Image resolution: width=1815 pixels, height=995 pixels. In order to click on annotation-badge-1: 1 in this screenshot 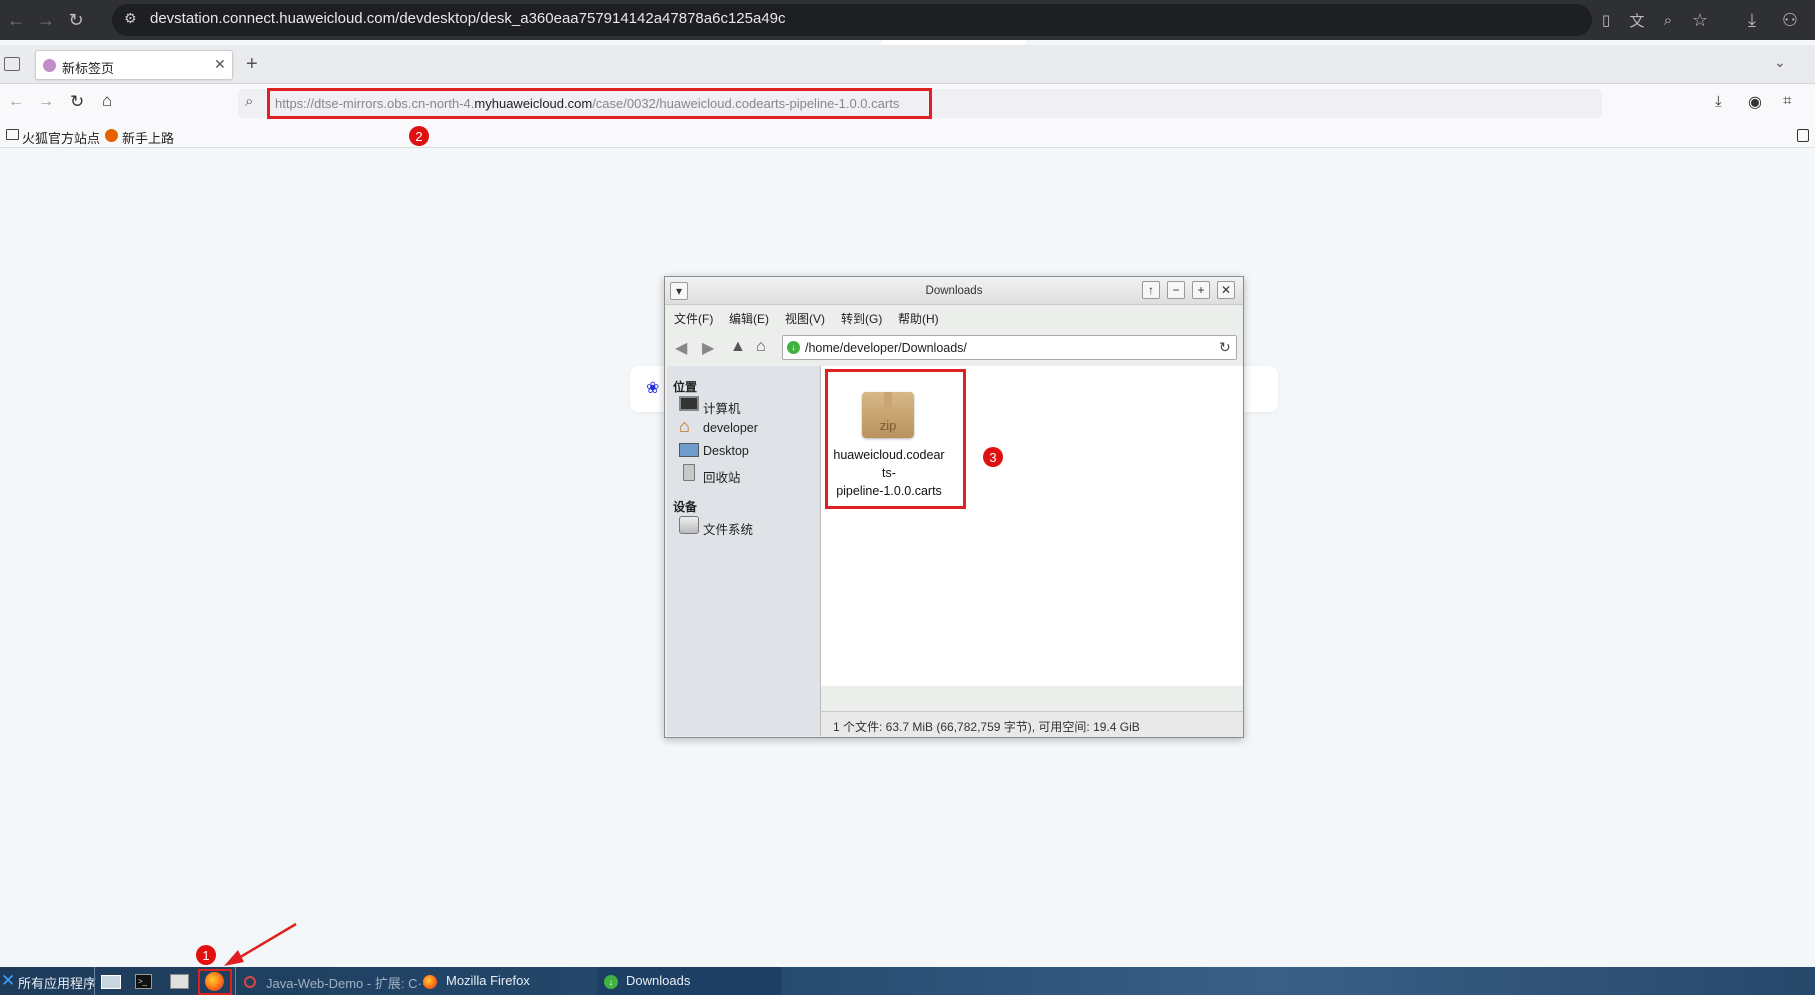, I will do `click(206, 955)`.